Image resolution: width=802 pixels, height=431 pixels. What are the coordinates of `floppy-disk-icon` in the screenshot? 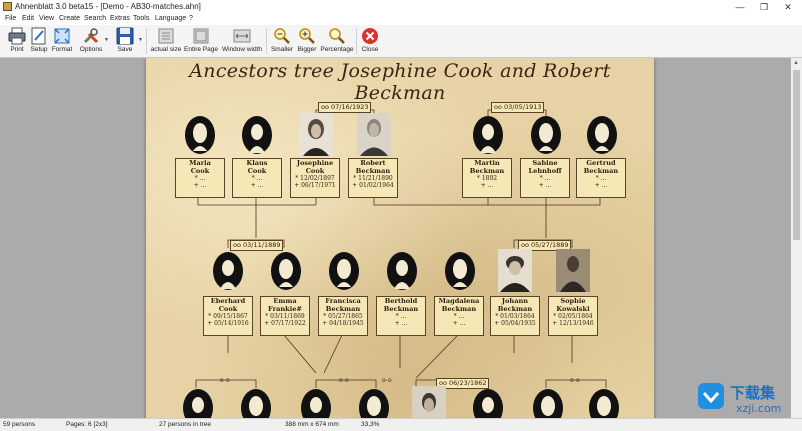 It's located at (125, 36).